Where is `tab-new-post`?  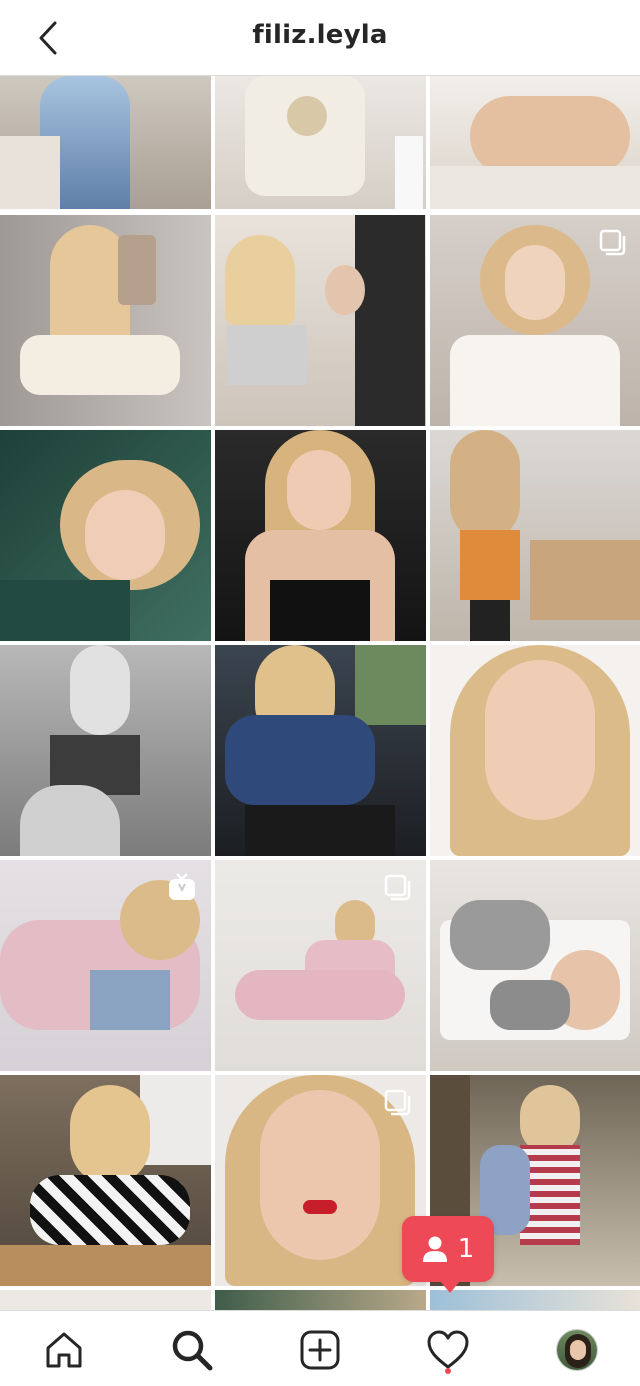 tab-new-post is located at coordinates (320, 1350).